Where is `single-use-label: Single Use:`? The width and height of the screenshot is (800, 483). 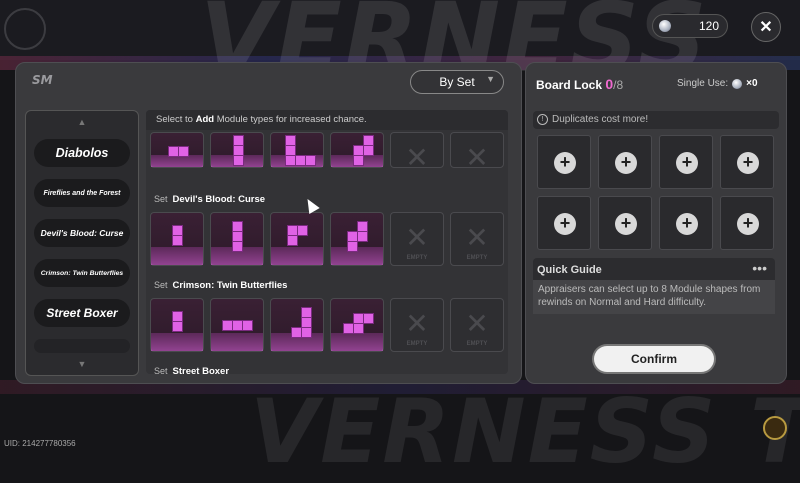
single-use-label: Single Use: is located at coordinates (703, 83).